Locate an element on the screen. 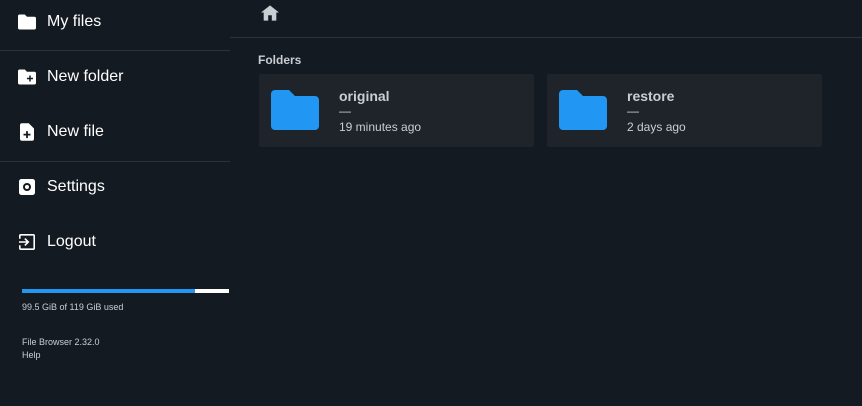  home-icon is located at coordinates (270, 15).